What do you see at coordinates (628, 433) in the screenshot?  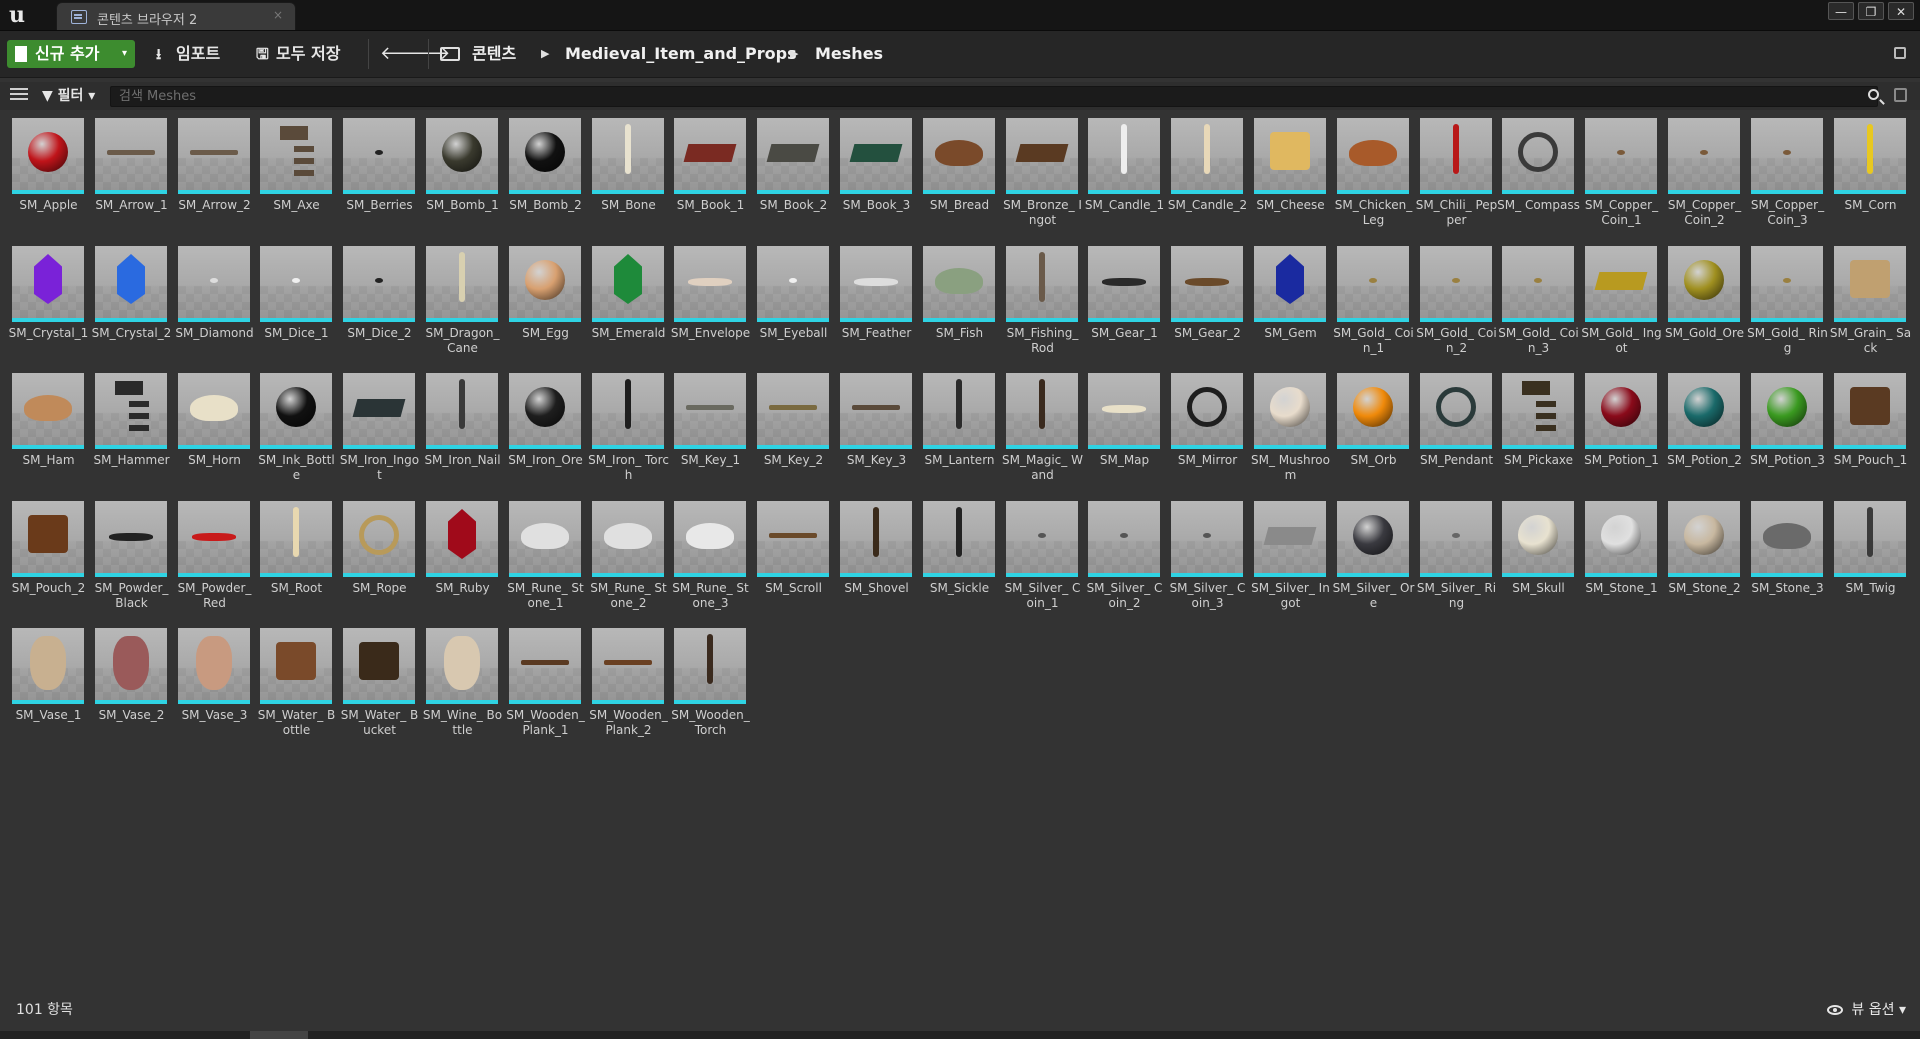 I see `asset-tile: SM_Iron_ Torch` at bounding box center [628, 433].